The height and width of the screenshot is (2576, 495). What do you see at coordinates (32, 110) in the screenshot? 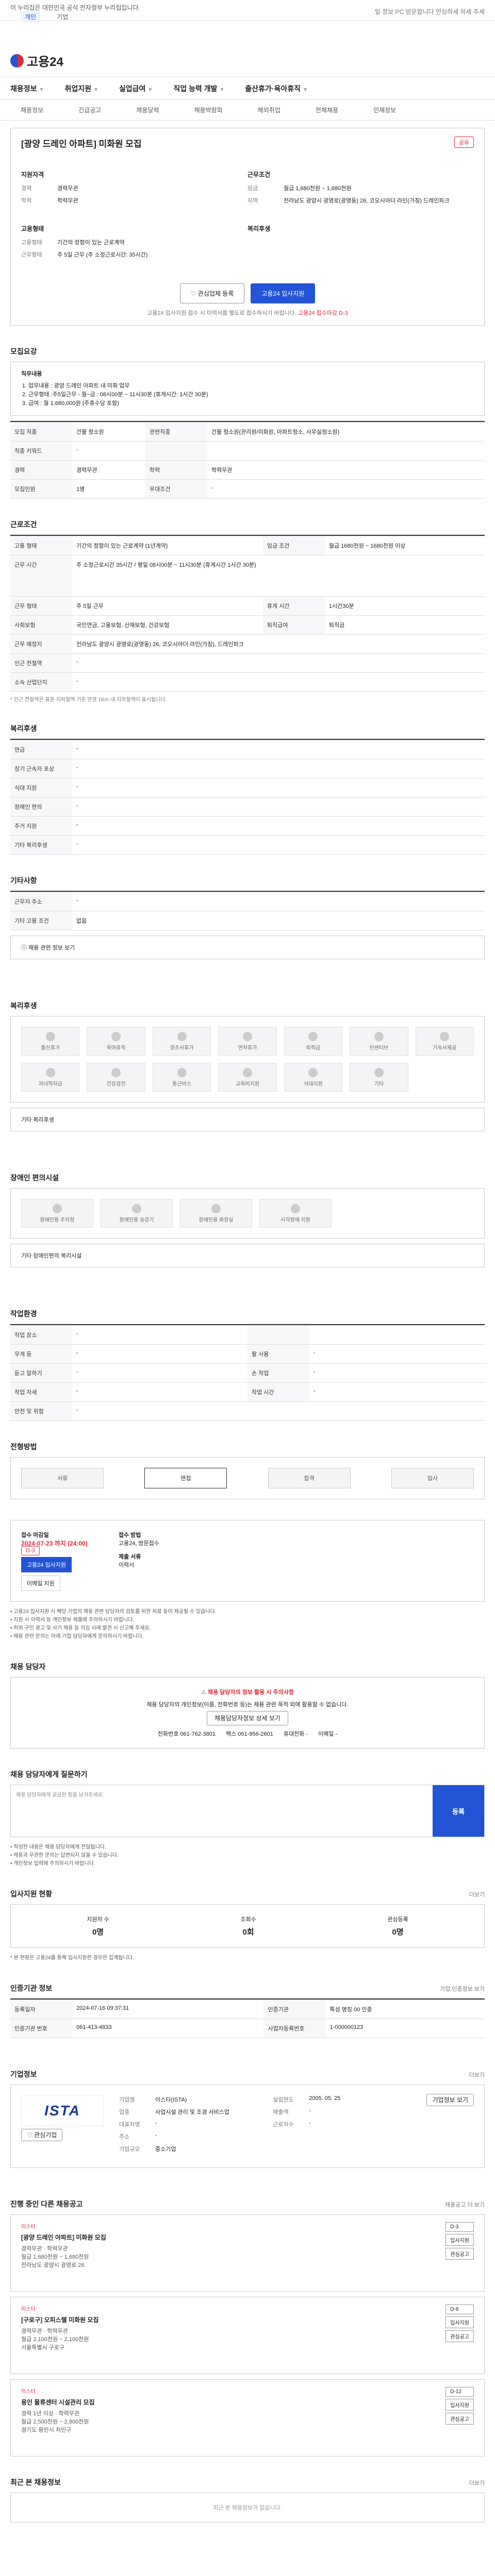
I see `subnav-jobs: 채용정보` at bounding box center [32, 110].